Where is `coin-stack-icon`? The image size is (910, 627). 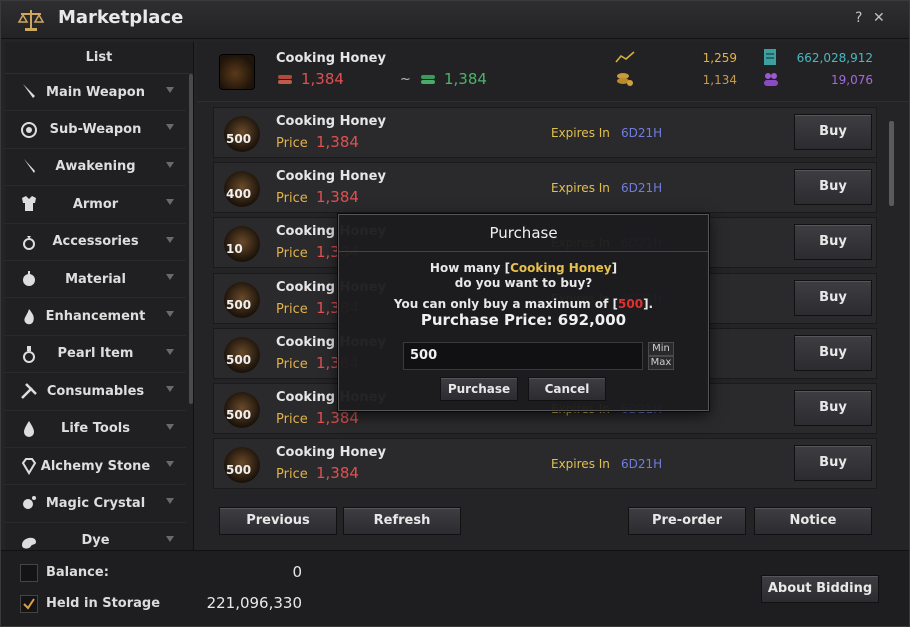
coin-stack-icon is located at coordinates (285, 79).